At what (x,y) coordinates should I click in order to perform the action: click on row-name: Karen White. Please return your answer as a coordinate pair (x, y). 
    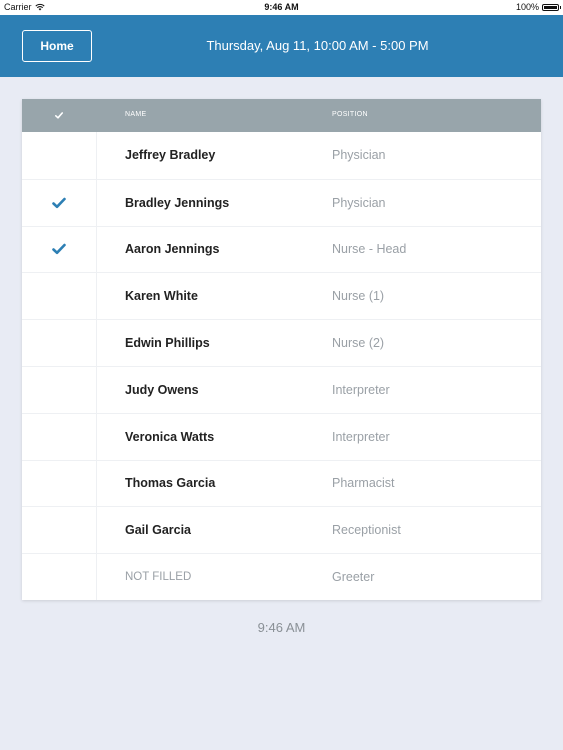
    Looking at the image, I should click on (161, 296).